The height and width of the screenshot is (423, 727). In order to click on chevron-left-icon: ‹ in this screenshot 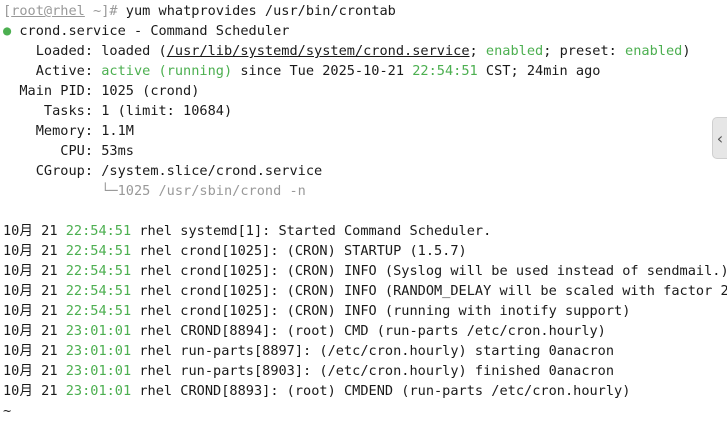, I will do `click(720, 138)`.